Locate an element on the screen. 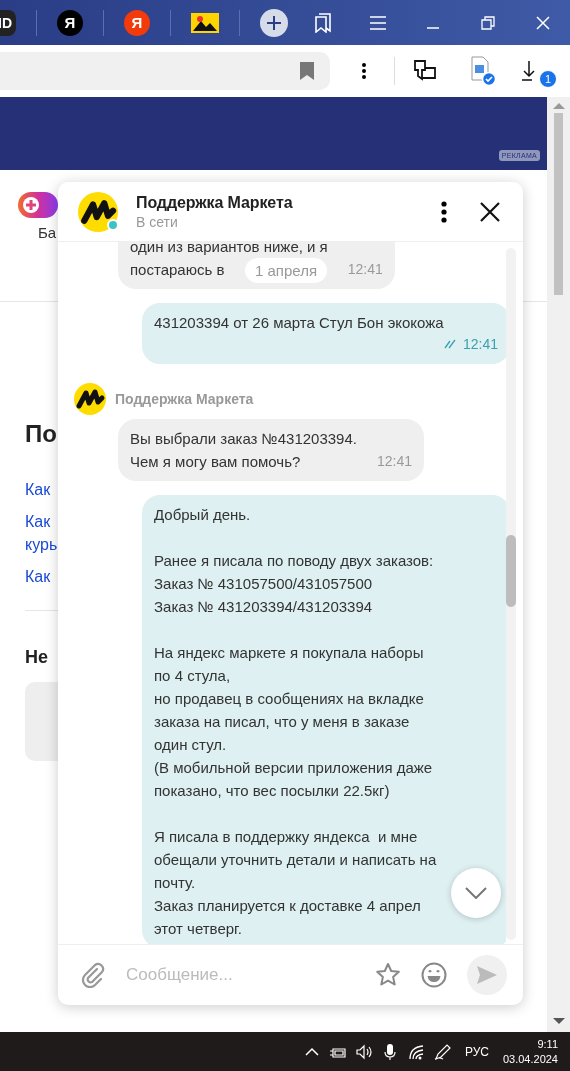 This screenshot has height=1071, width=570. new-tab-button is located at coordinates (274, 22).